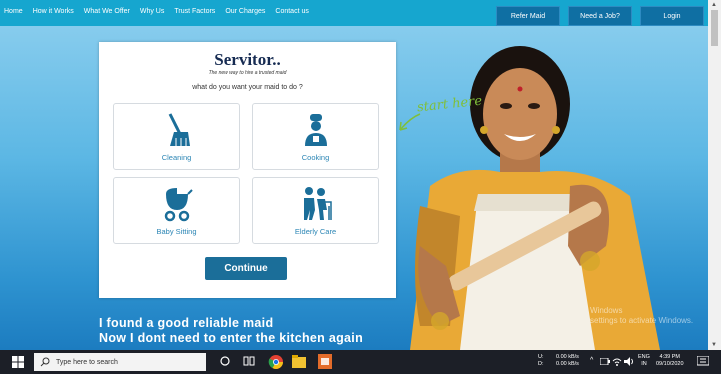 Image resolution: width=721 pixels, height=374 pixels. I want to click on option-cleaning: Cleaning, so click(176, 136).